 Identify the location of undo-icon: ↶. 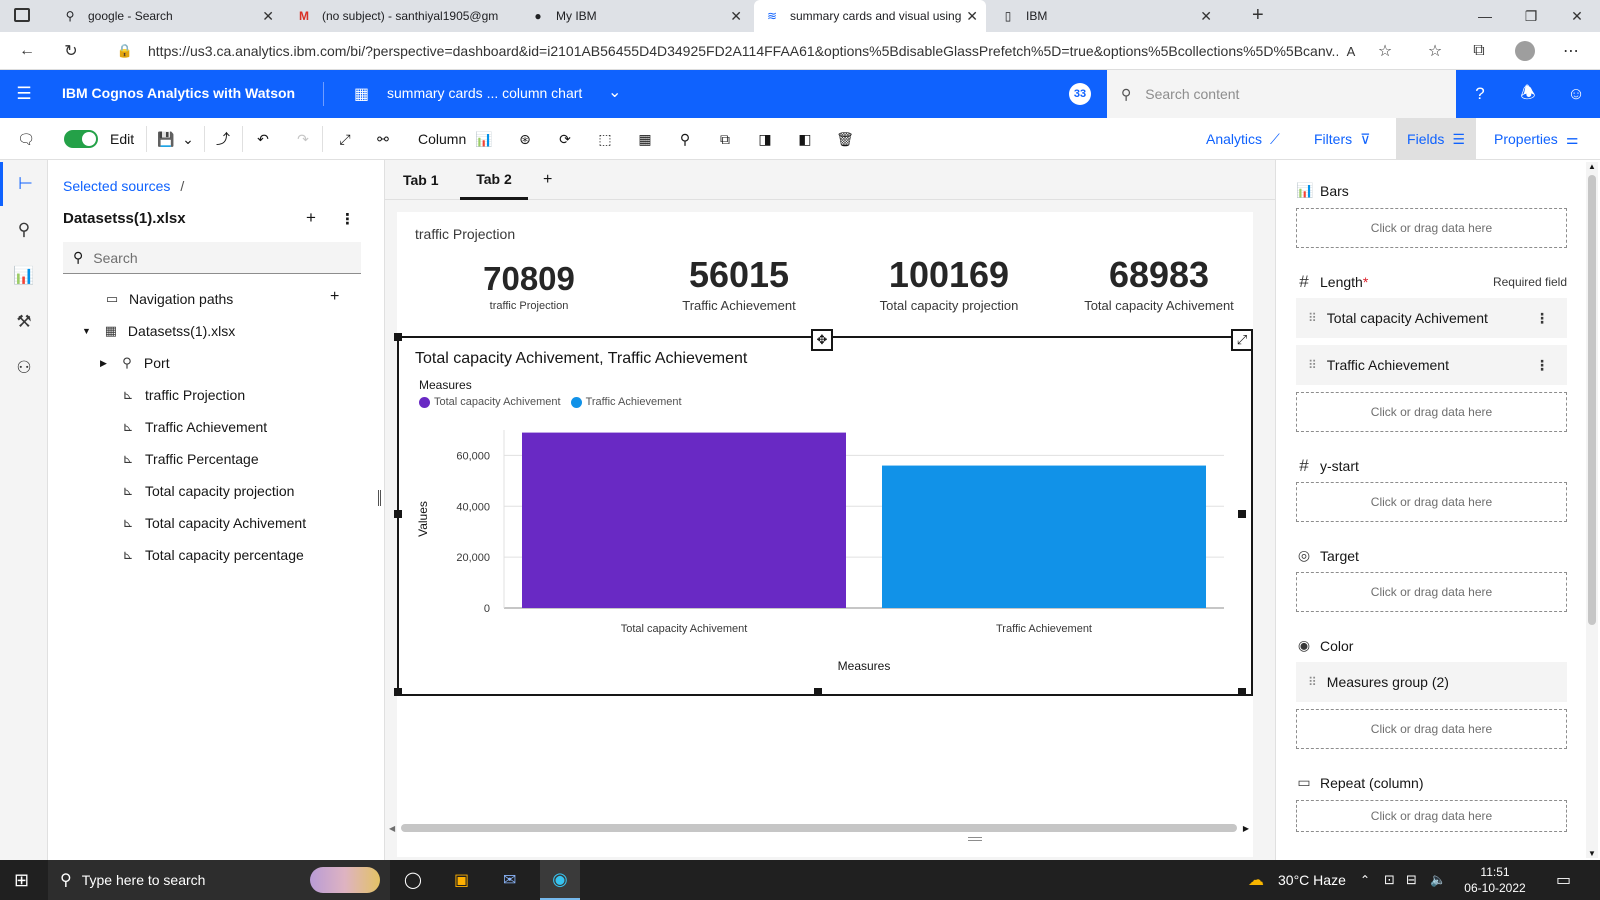
(263, 139).